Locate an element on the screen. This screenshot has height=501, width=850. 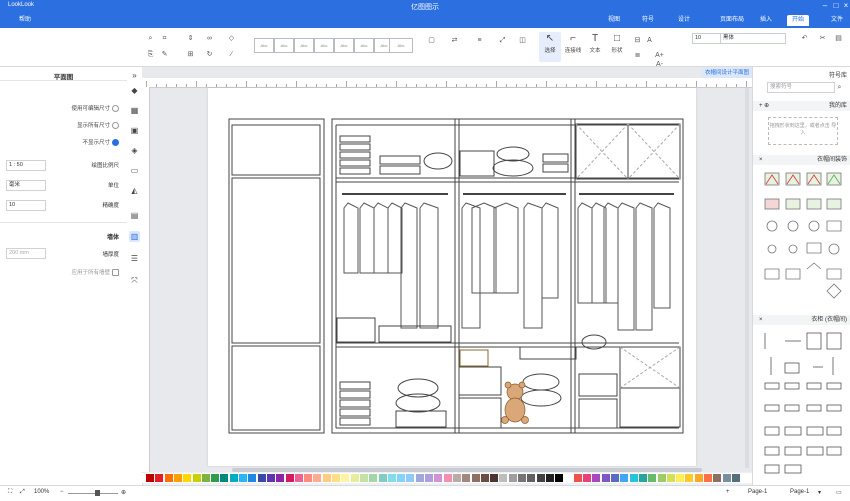
add-icon: + ⊕ is located at coordinates (764, 106).